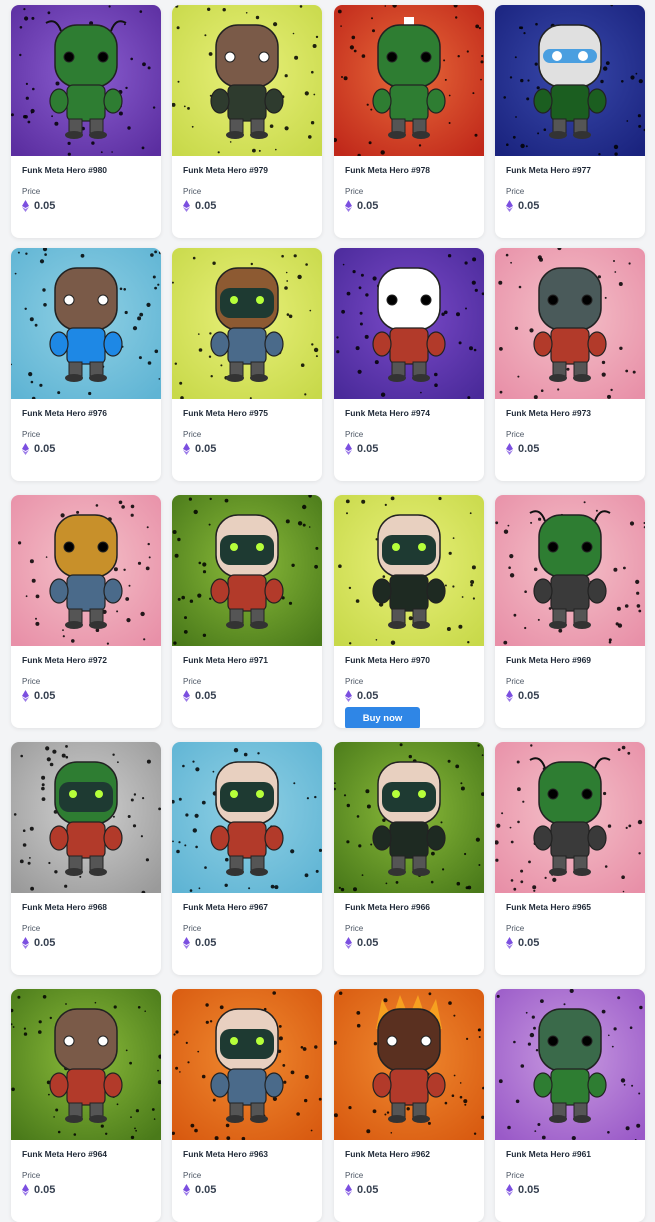 The width and height of the screenshot is (655, 1222). I want to click on nft-card: Funk Meta Hero #975 Price 0.05, so click(247, 364).